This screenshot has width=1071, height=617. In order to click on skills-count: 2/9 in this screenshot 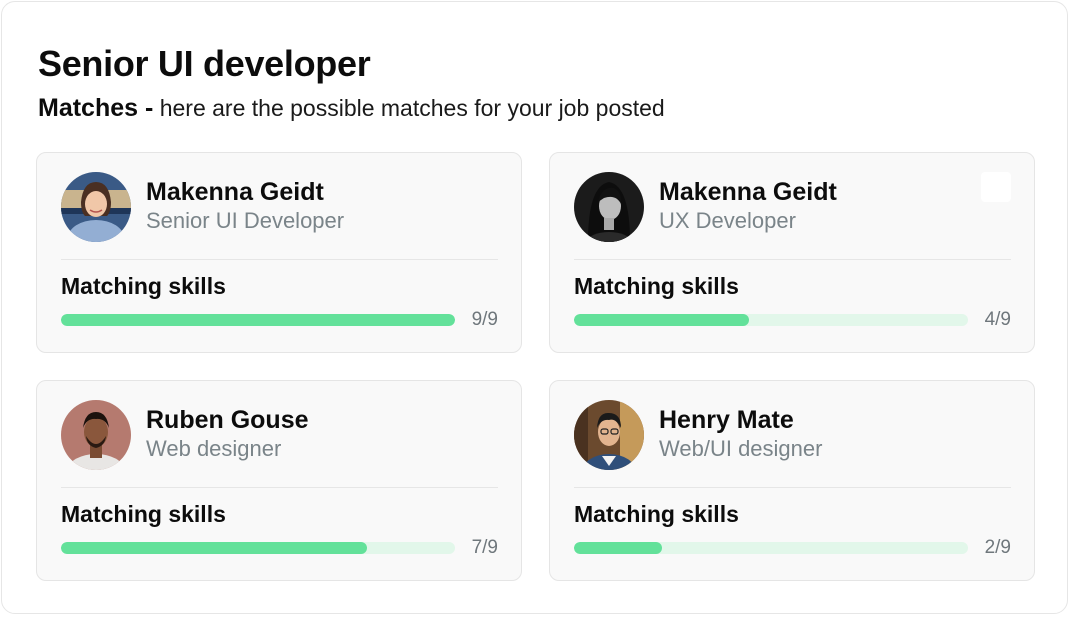, I will do `click(997, 547)`.